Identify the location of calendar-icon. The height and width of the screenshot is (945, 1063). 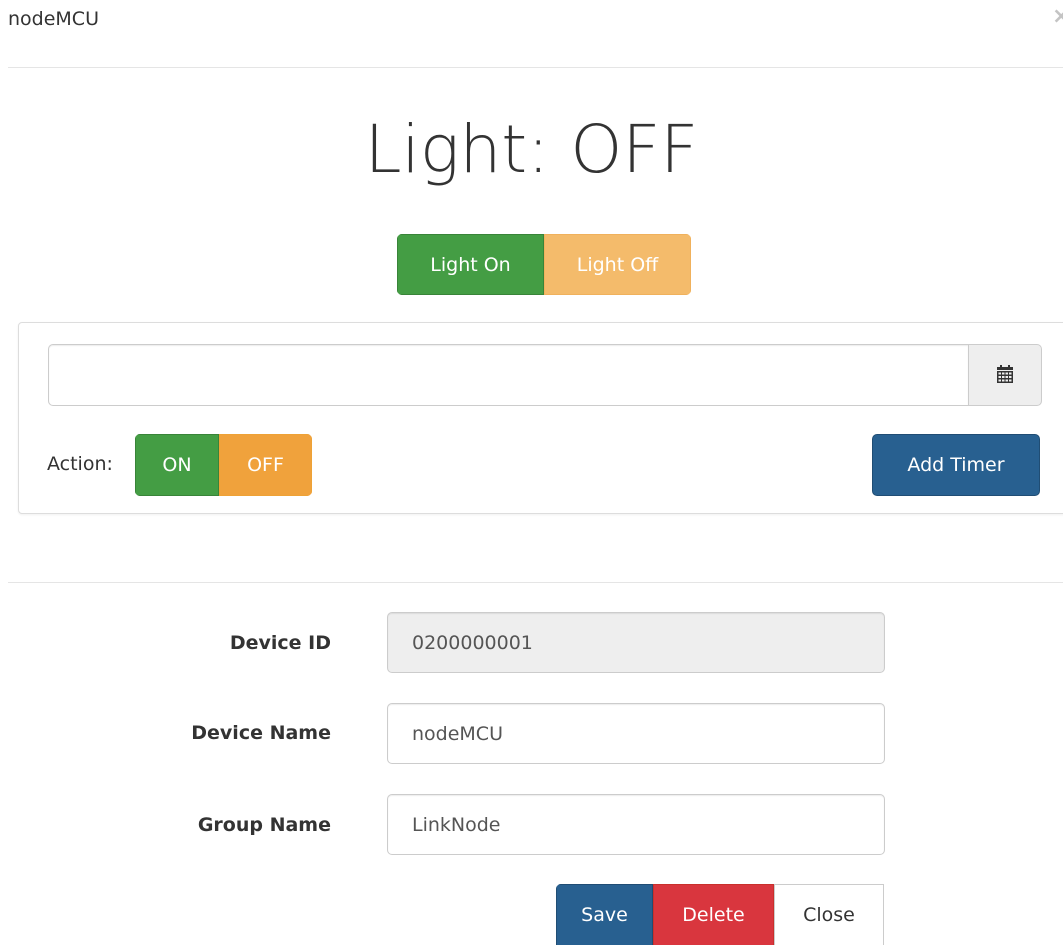
(1005, 374).